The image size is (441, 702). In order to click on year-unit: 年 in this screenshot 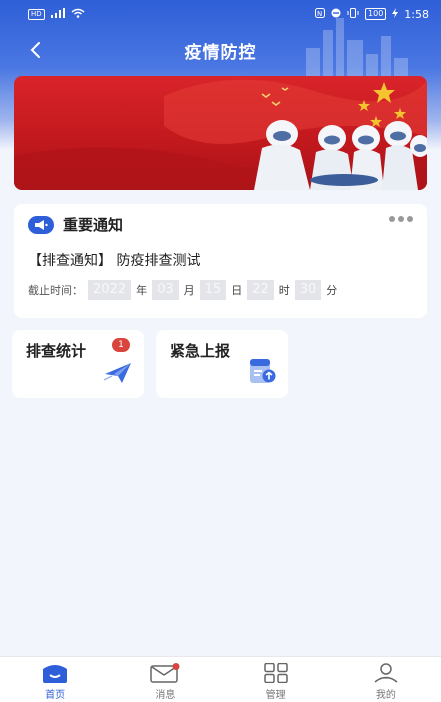, I will do `click(142, 290)`.